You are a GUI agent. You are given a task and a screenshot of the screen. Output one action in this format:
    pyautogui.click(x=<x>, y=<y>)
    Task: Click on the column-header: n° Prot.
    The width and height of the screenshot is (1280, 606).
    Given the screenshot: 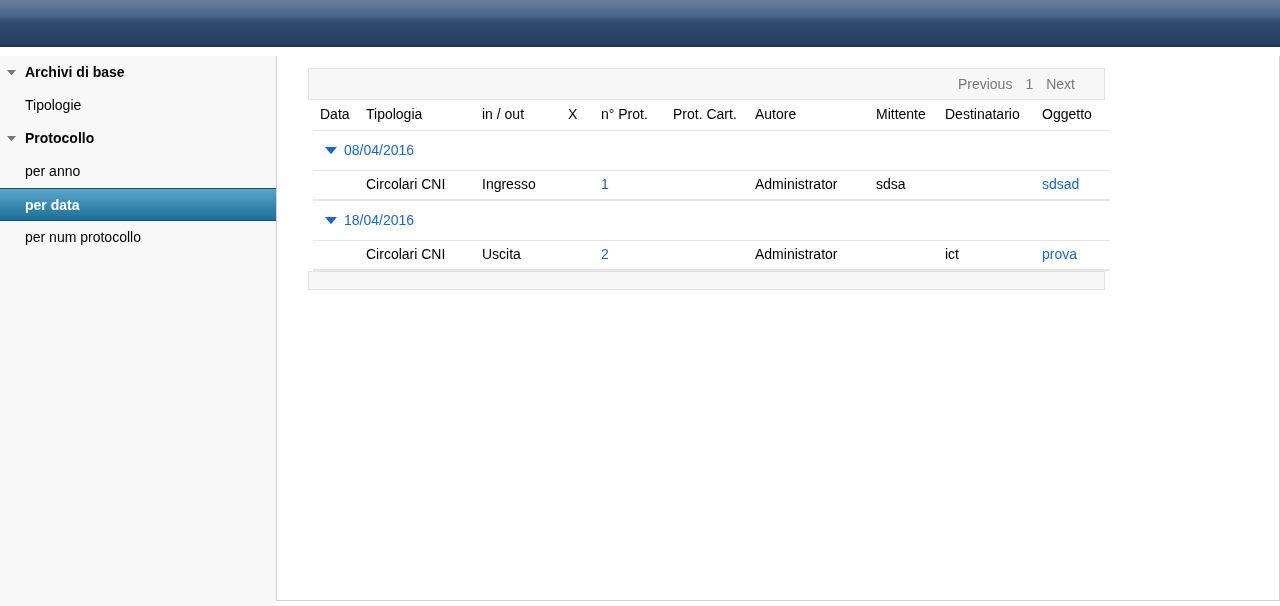 What is the action you would take?
    pyautogui.click(x=630, y=115)
    